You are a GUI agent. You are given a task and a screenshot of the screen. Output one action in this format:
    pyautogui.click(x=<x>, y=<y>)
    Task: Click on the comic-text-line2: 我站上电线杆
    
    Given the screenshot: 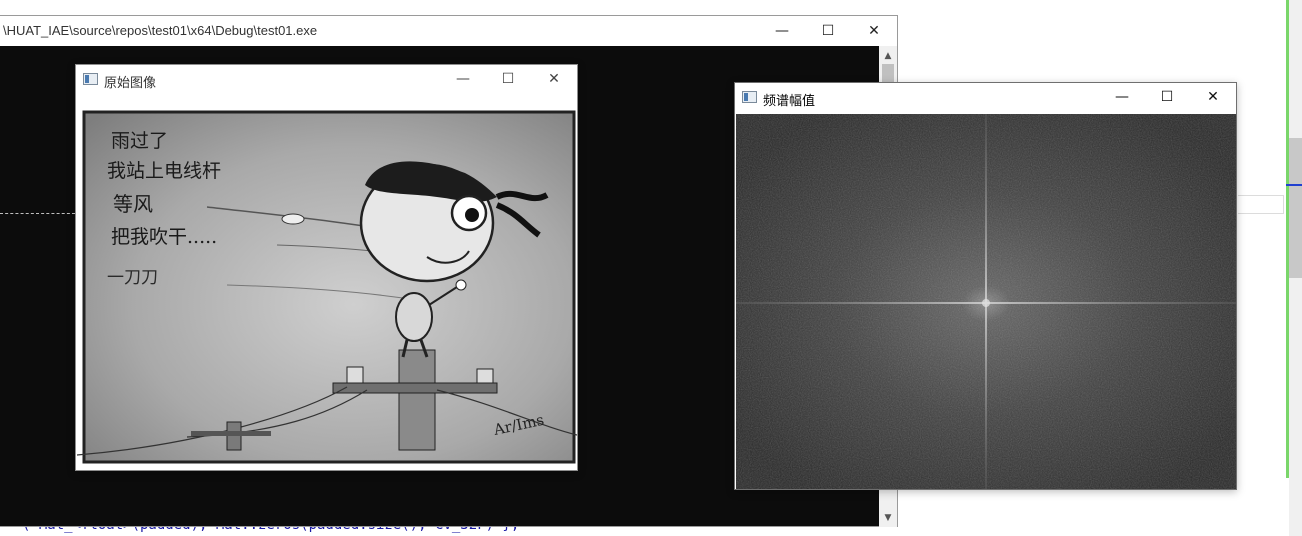 What is the action you would take?
    pyautogui.click(x=164, y=171)
    